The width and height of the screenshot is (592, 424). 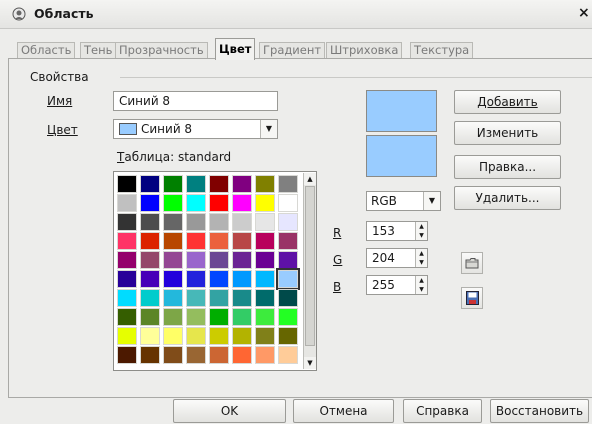 What do you see at coordinates (235, 49) in the screenshot?
I see `tab-color: Цвет` at bounding box center [235, 49].